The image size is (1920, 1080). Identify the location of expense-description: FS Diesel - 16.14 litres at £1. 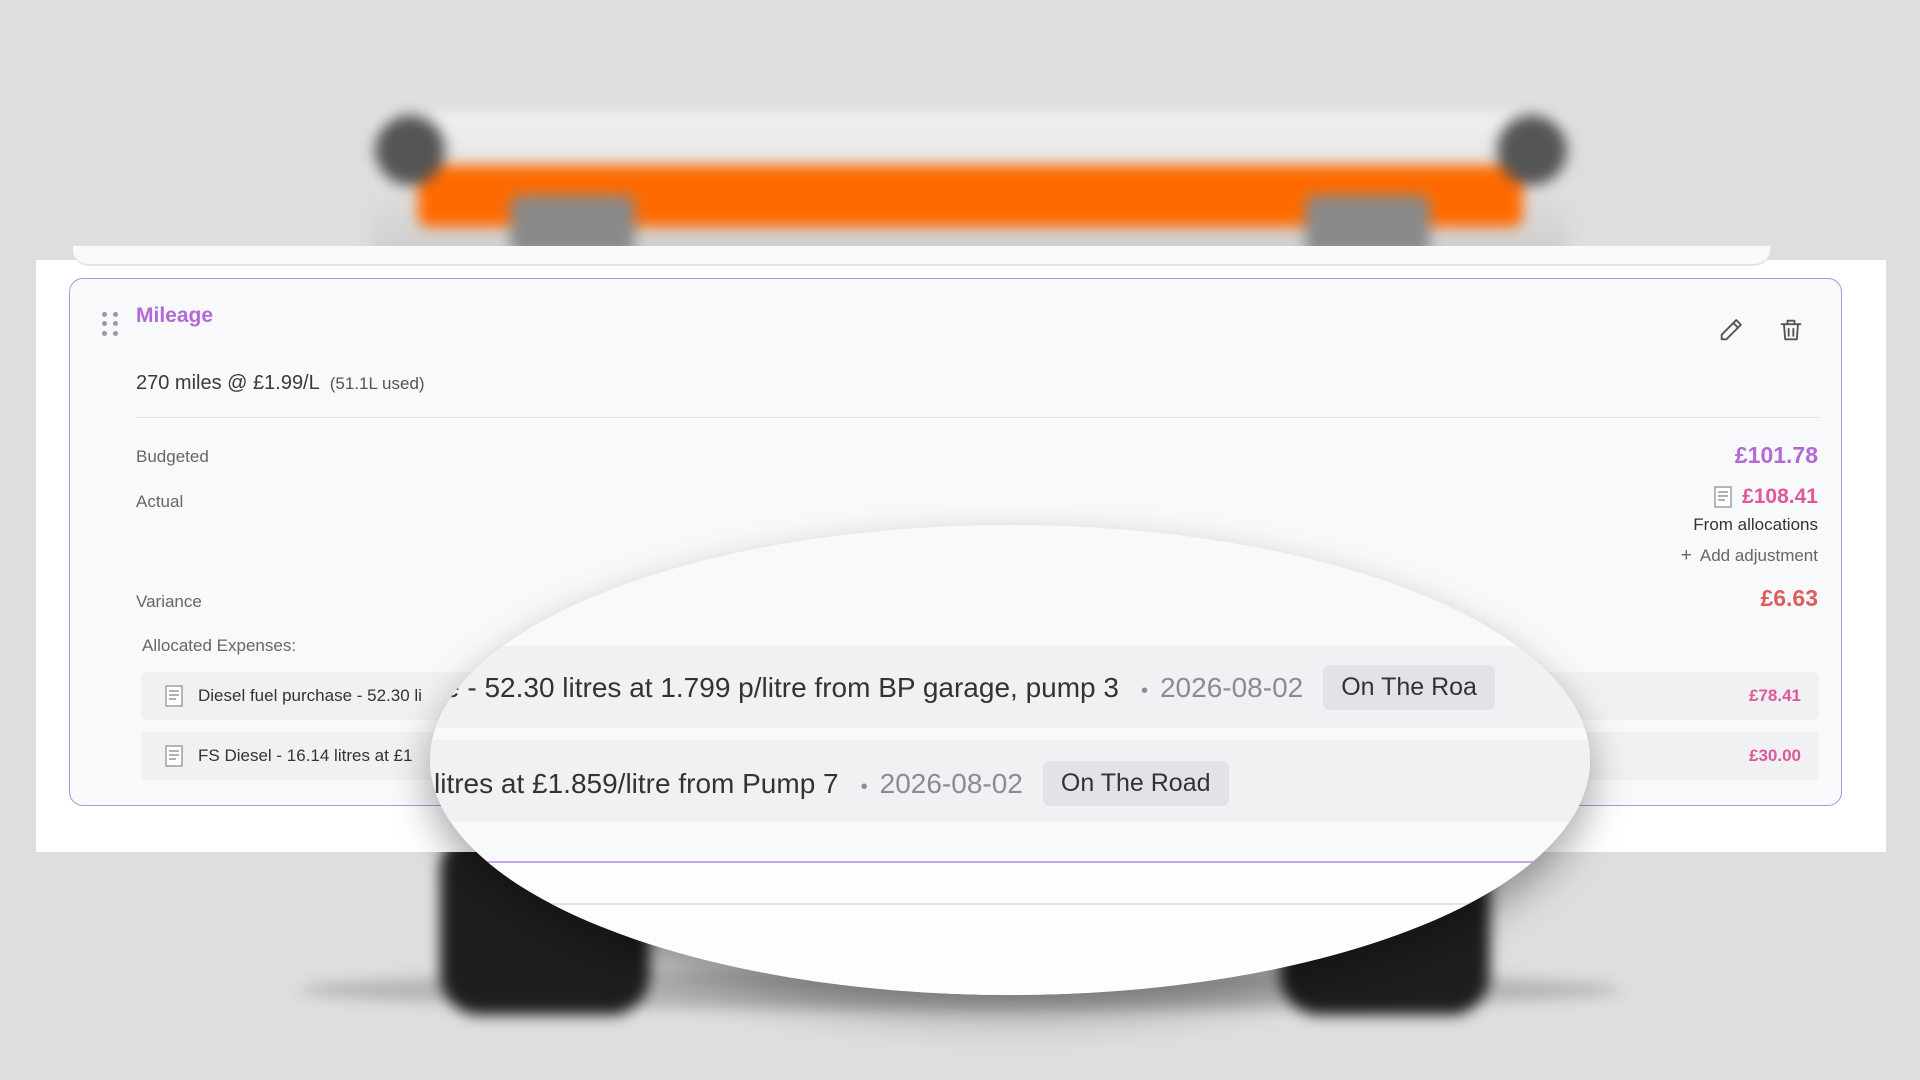
(305, 755).